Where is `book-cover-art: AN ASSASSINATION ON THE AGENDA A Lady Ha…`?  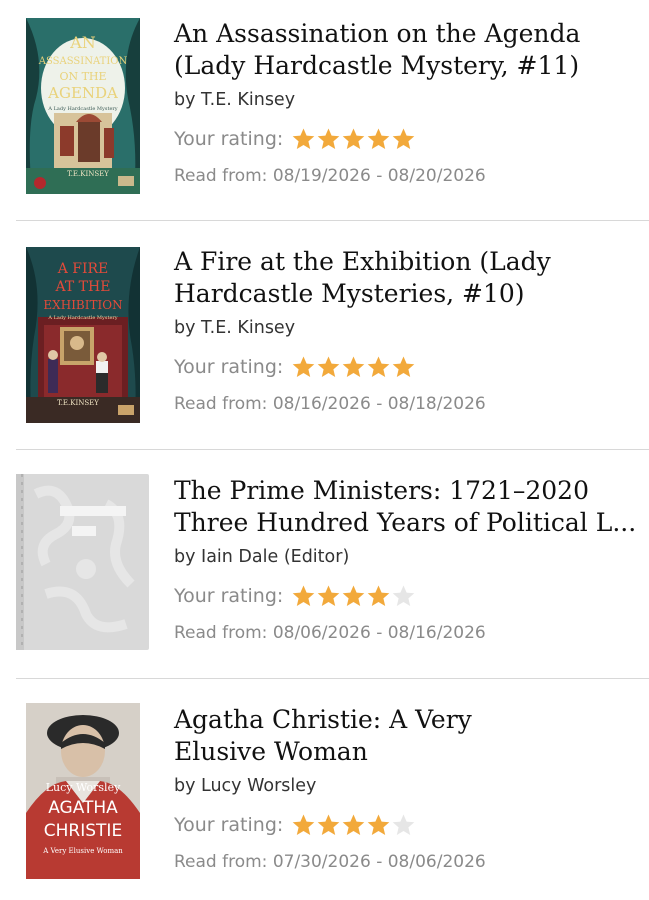 book-cover-art: AN ASSASSINATION ON THE AGENDA A Lady Ha… is located at coordinates (83, 106).